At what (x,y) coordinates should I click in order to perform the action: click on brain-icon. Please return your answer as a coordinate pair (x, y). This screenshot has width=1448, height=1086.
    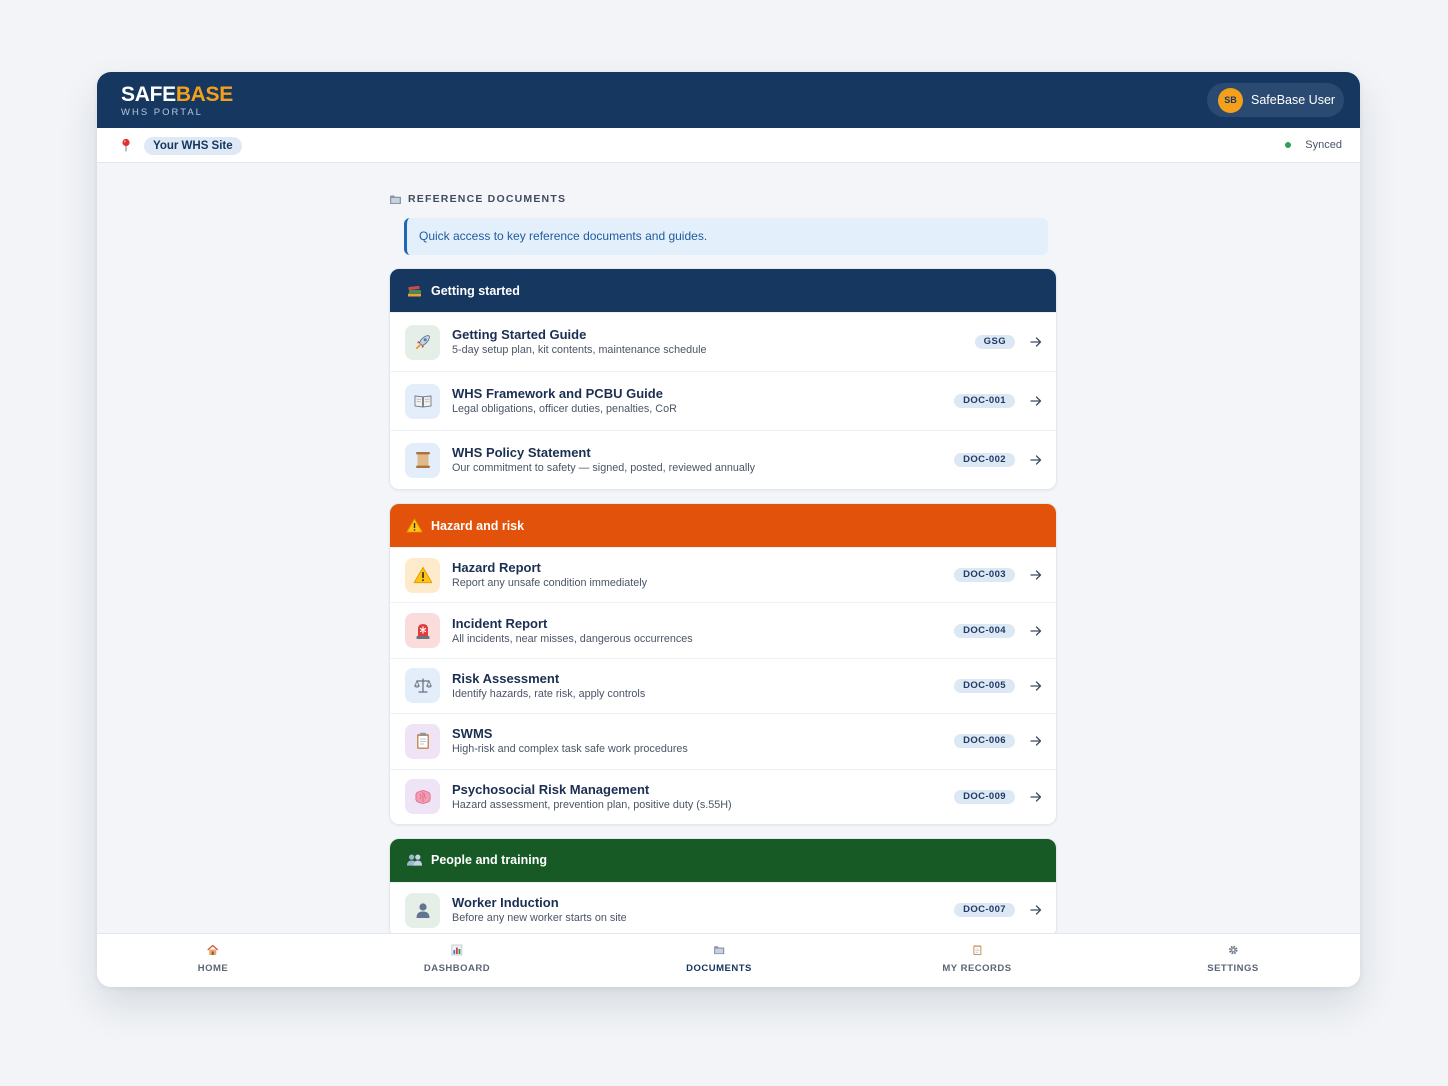
    Looking at the image, I should click on (422, 797).